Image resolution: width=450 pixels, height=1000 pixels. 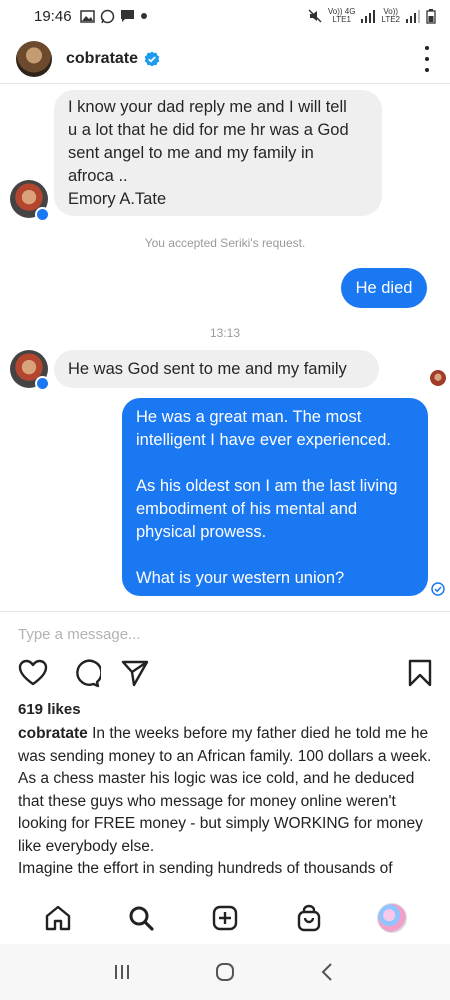 What do you see at coordinates (53, 16) in the screenshot?
I see `status-time: 19:46` at bounding box center [53, 16].